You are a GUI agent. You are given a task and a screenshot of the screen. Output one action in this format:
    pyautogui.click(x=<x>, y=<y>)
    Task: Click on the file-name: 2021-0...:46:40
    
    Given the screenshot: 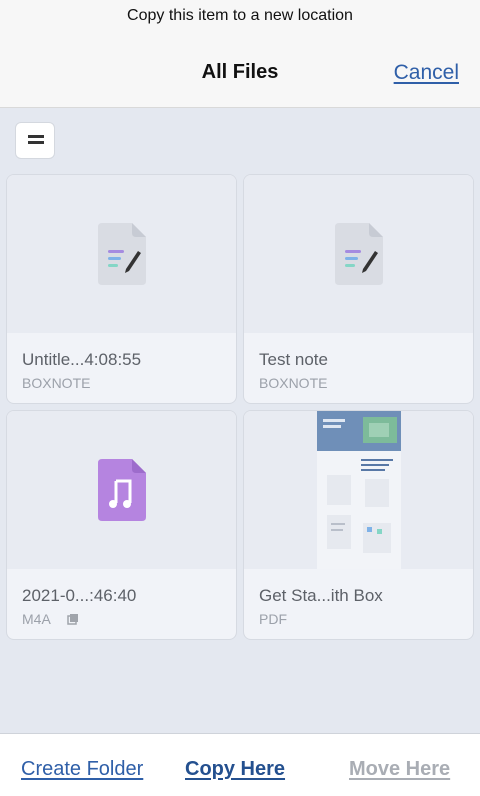 What is the action you would take?
    pyautogui.click(x=79, y=595)
    